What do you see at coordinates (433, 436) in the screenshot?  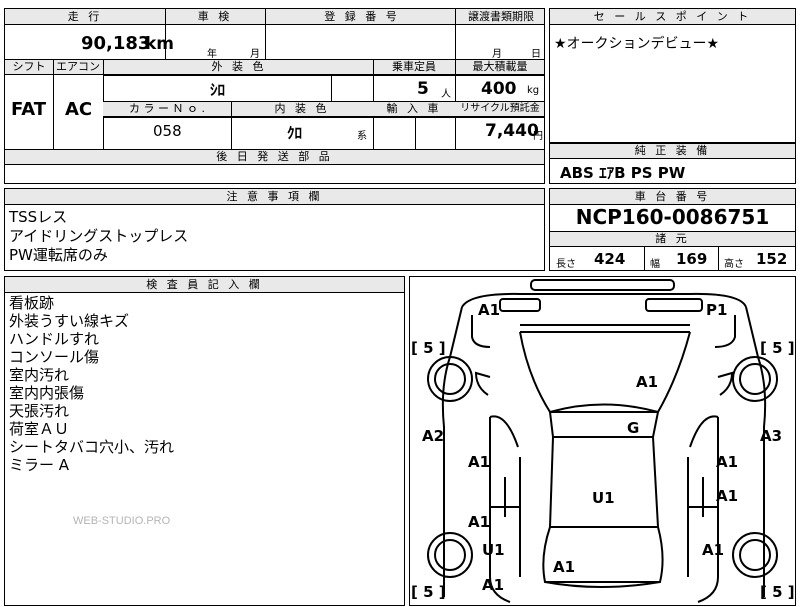 I see `mark-left-fender: A2` at bounding box center [433, 436].